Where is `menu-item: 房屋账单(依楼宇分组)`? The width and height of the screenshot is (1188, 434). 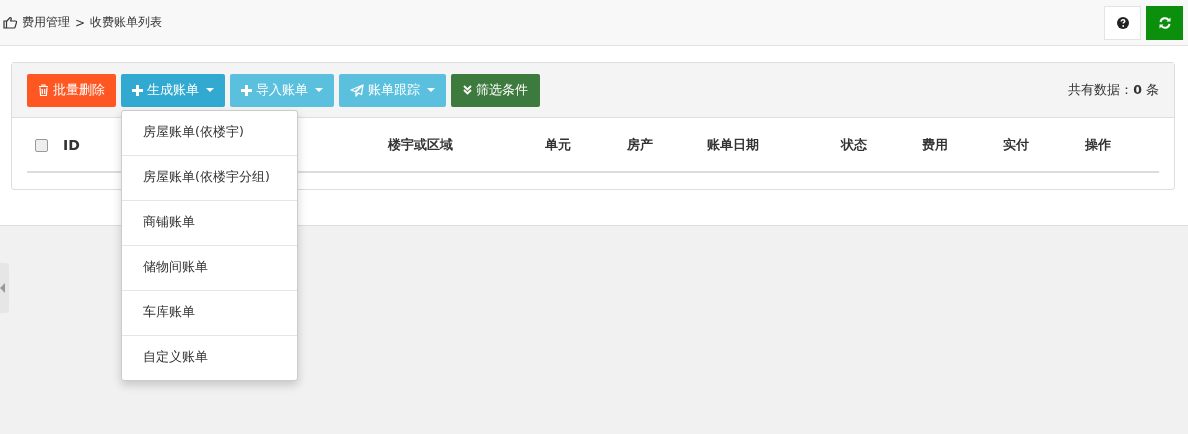
menu-item: 房屋账单(依楼宇分组) is located at coordinates (209, 177).